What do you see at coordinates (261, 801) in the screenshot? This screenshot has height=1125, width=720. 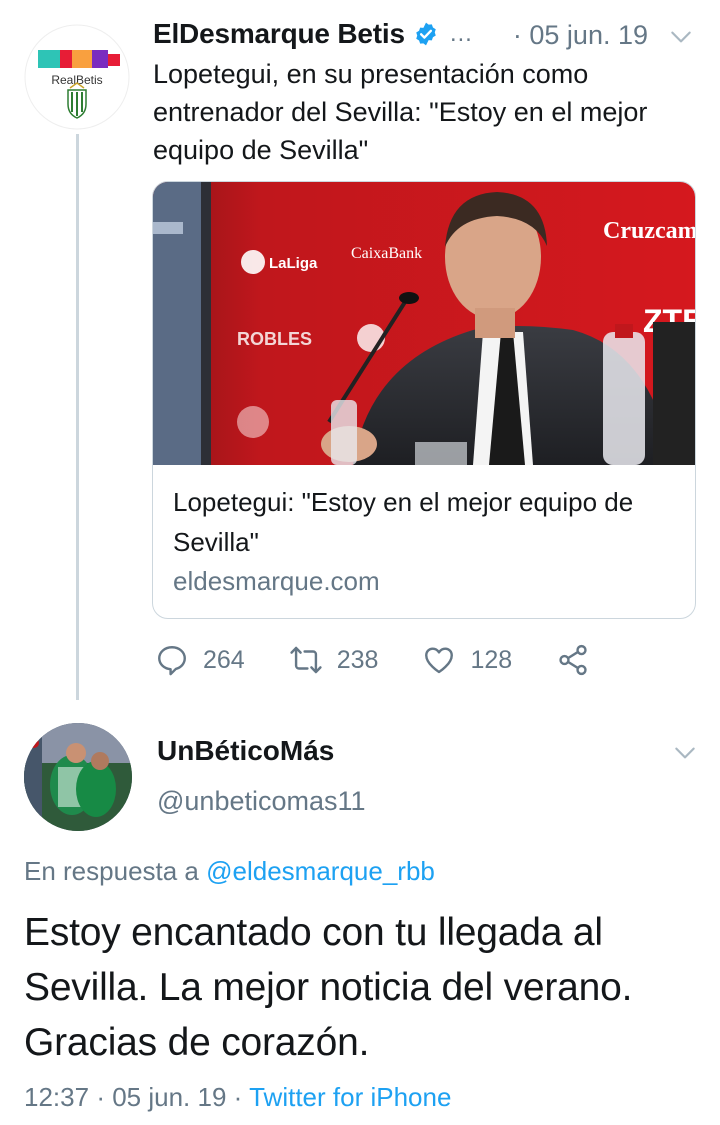 I see `reply-author-handle: @unbeticomas11` at bounding box center [261, 801].